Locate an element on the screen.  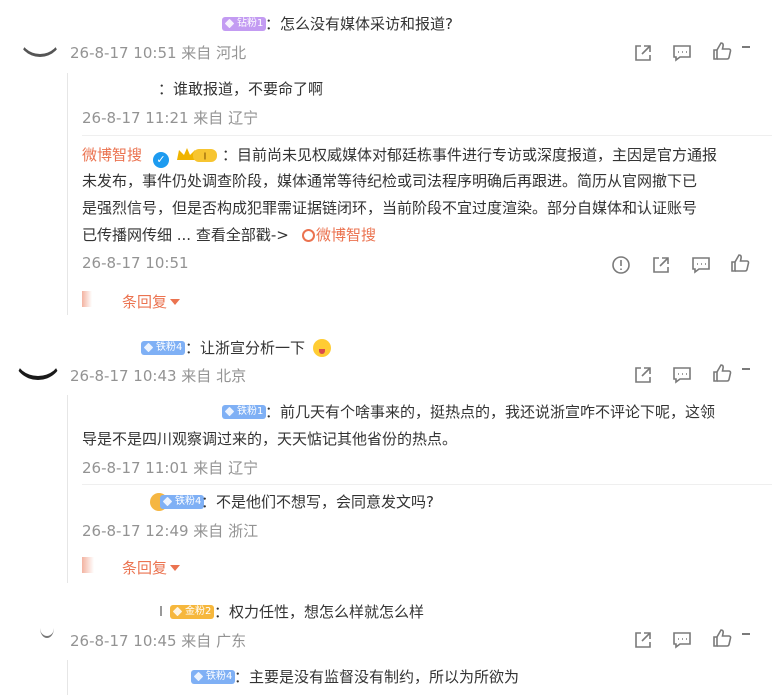
crown-level-icon: I is located at coordinates (197, 155).